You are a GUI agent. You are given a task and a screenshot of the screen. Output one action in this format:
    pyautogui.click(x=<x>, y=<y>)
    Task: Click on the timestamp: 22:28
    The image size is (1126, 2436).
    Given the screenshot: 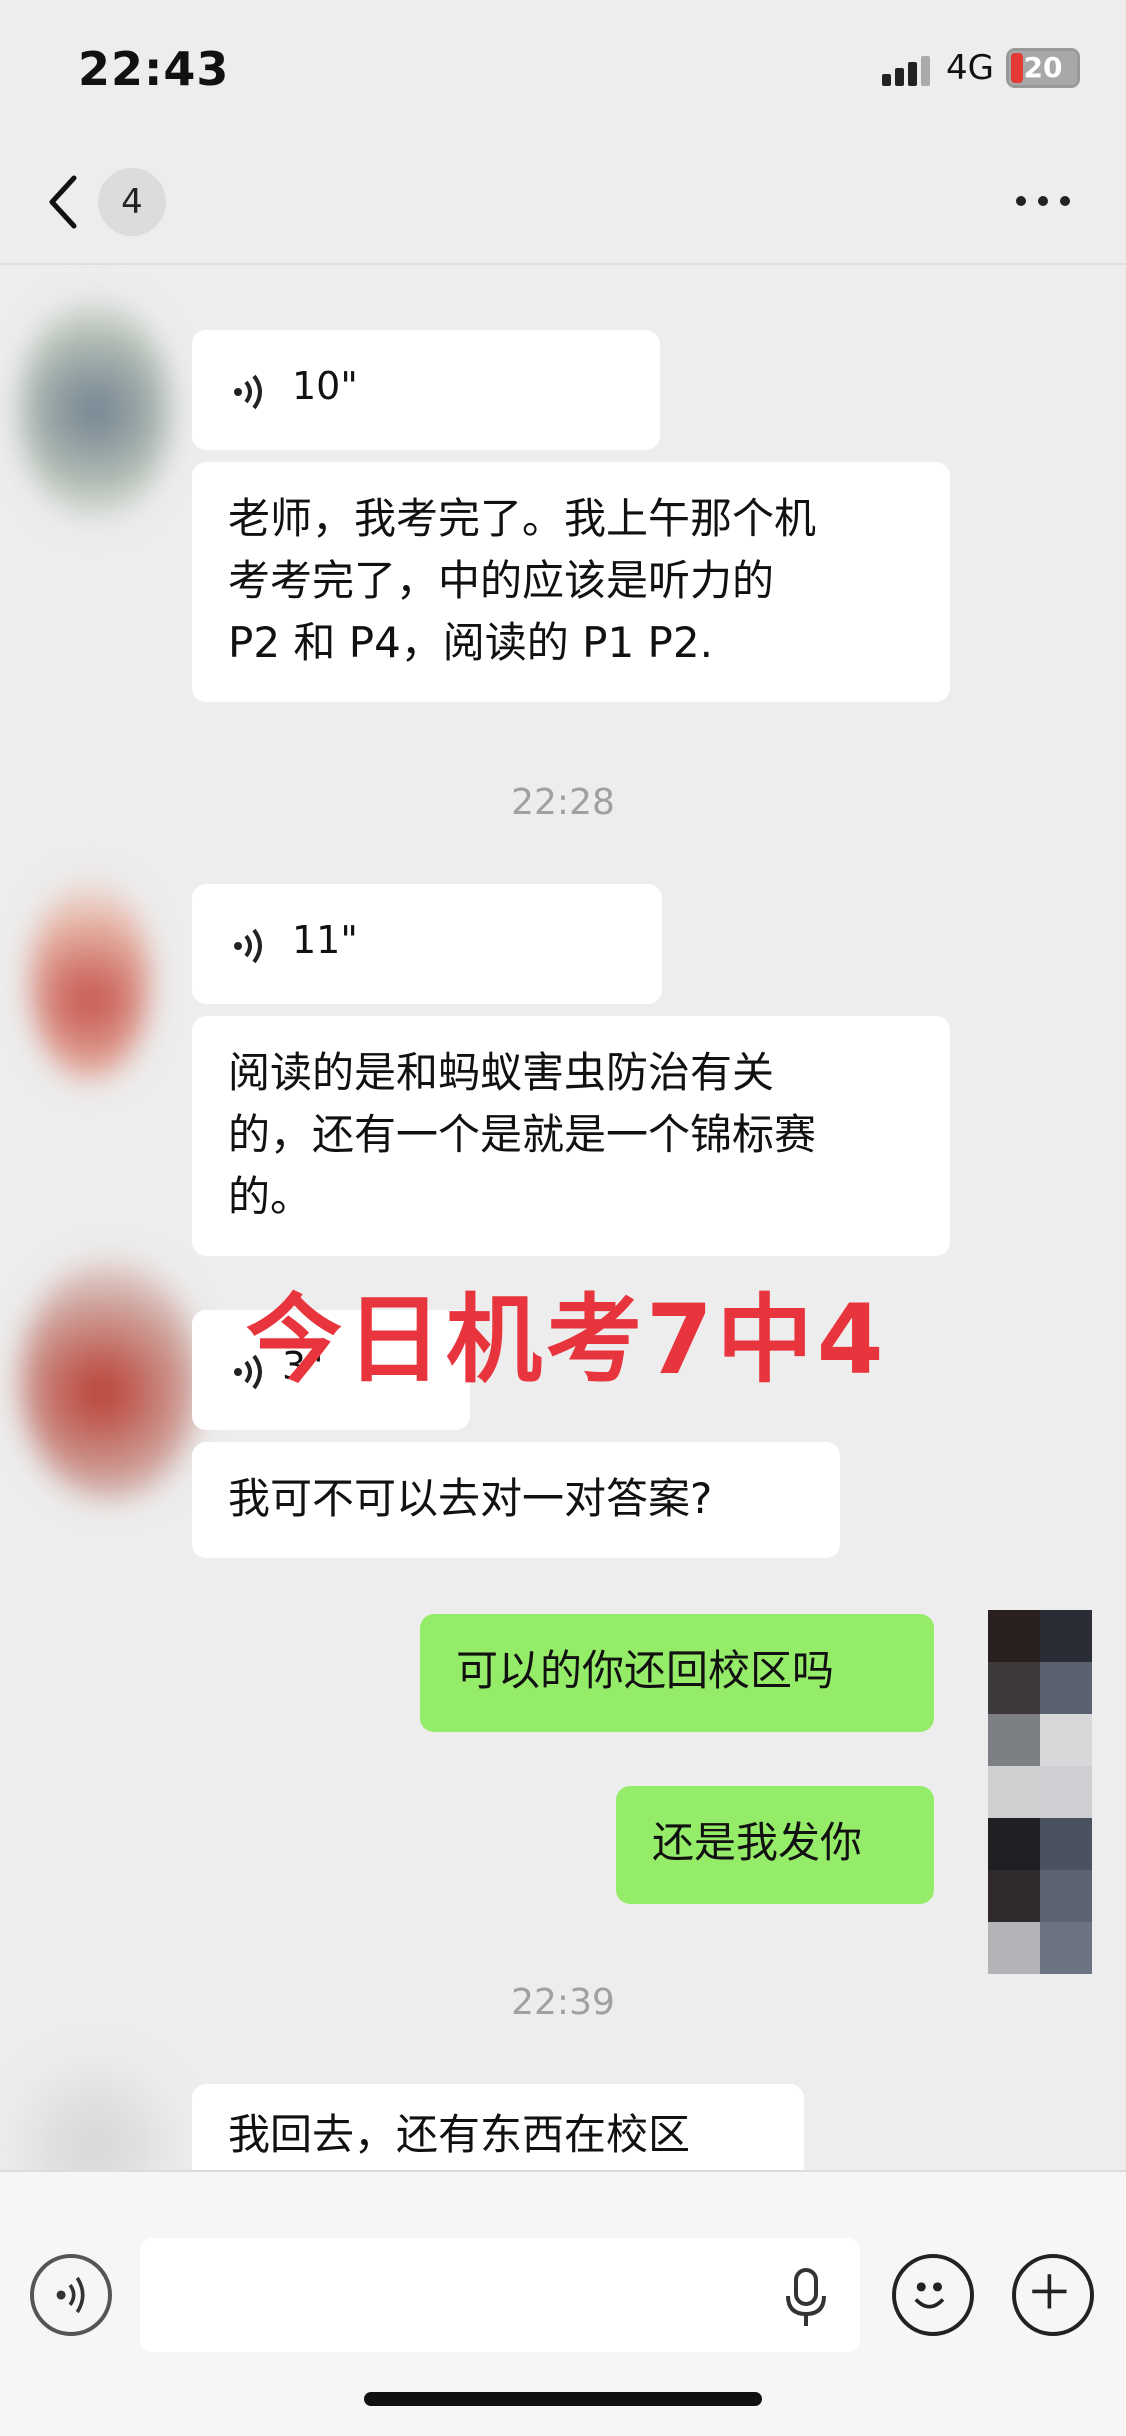 What is the action you would take?
    pyautogui.click(x=563, y=802)
    